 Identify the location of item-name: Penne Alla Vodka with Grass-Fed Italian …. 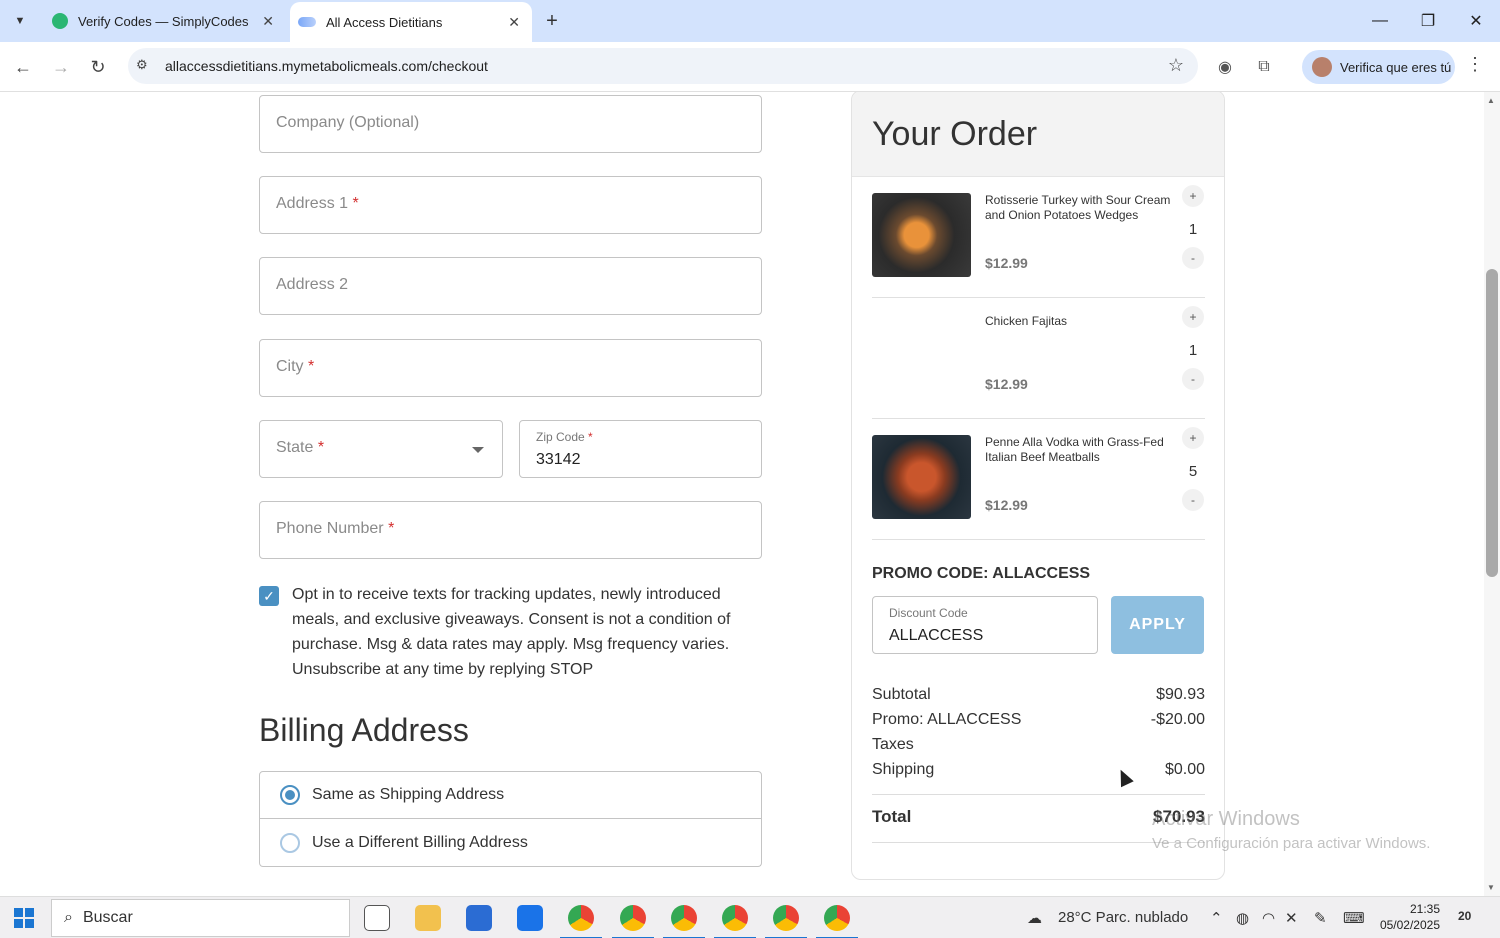
(1074, 449).